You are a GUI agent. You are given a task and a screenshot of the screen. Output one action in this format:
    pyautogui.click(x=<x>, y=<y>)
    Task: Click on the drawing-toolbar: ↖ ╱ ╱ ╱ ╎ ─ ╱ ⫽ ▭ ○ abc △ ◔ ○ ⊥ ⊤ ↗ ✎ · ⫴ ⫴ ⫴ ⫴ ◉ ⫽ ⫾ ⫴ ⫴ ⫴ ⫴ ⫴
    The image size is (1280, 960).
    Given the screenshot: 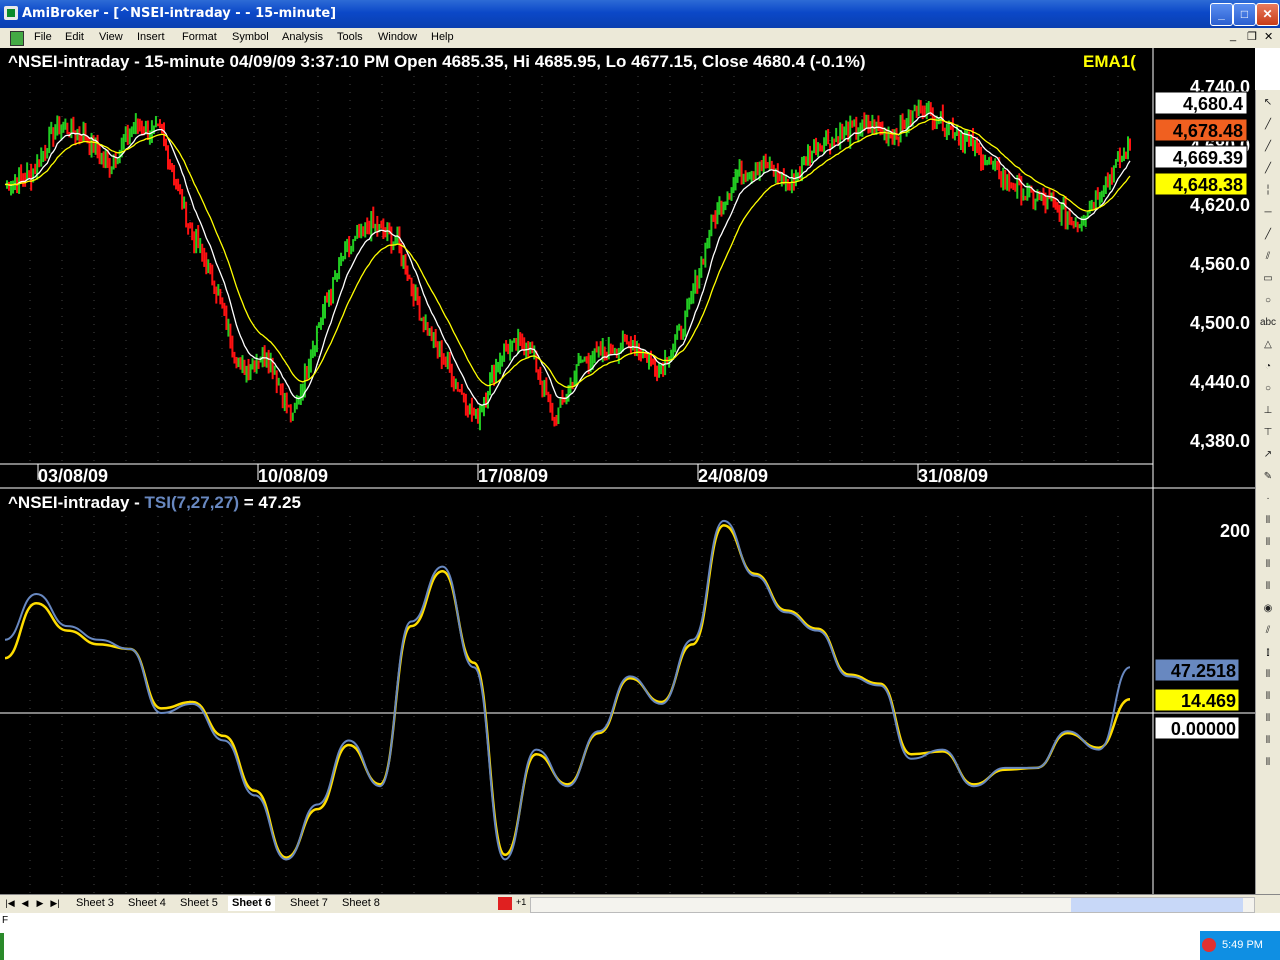 What is the action you would take?
    pyautogui.click(x=1267, y=492)
    